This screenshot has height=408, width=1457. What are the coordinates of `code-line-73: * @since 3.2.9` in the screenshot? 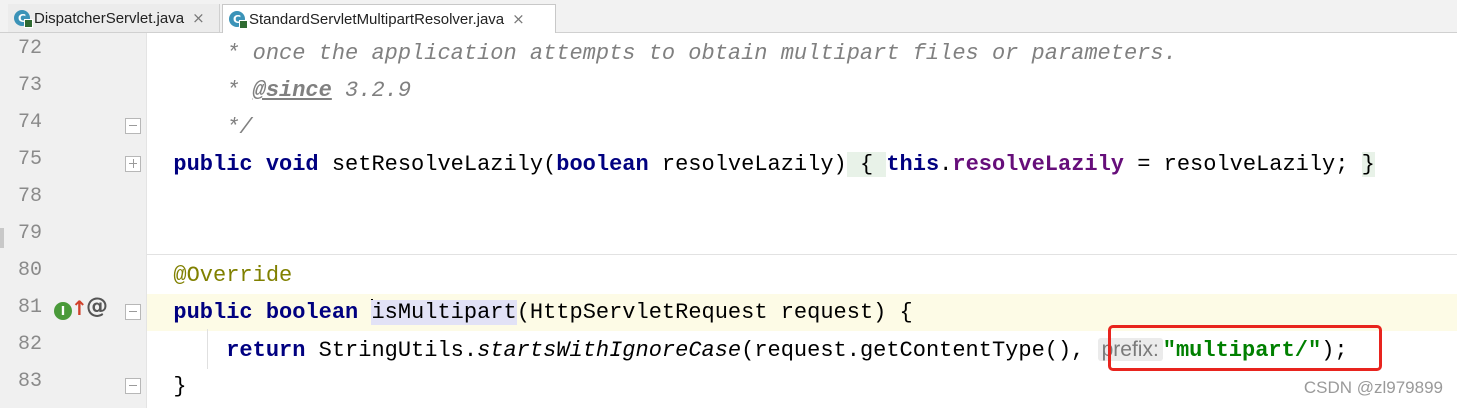 It's located at (802, 90).